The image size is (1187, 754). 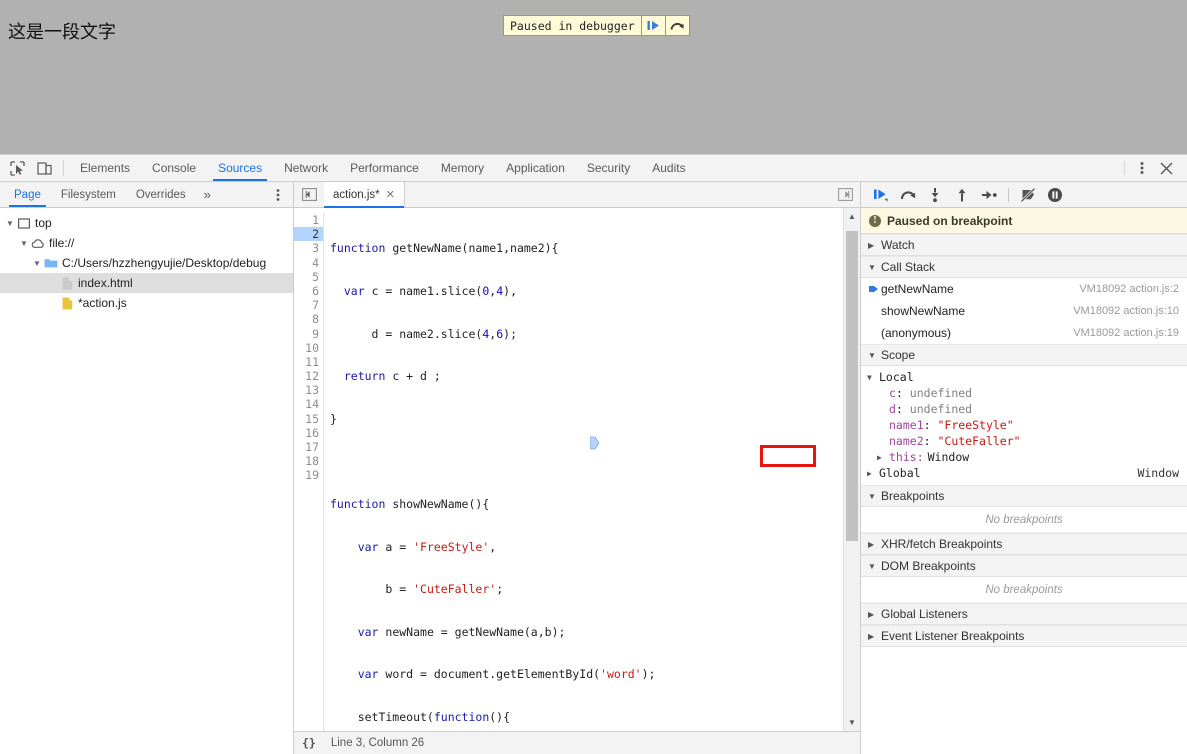 What do you see at coordinates (308, 291) in the screenshot?
I see `gutter-line: 6` at bounding box center [308, 291].